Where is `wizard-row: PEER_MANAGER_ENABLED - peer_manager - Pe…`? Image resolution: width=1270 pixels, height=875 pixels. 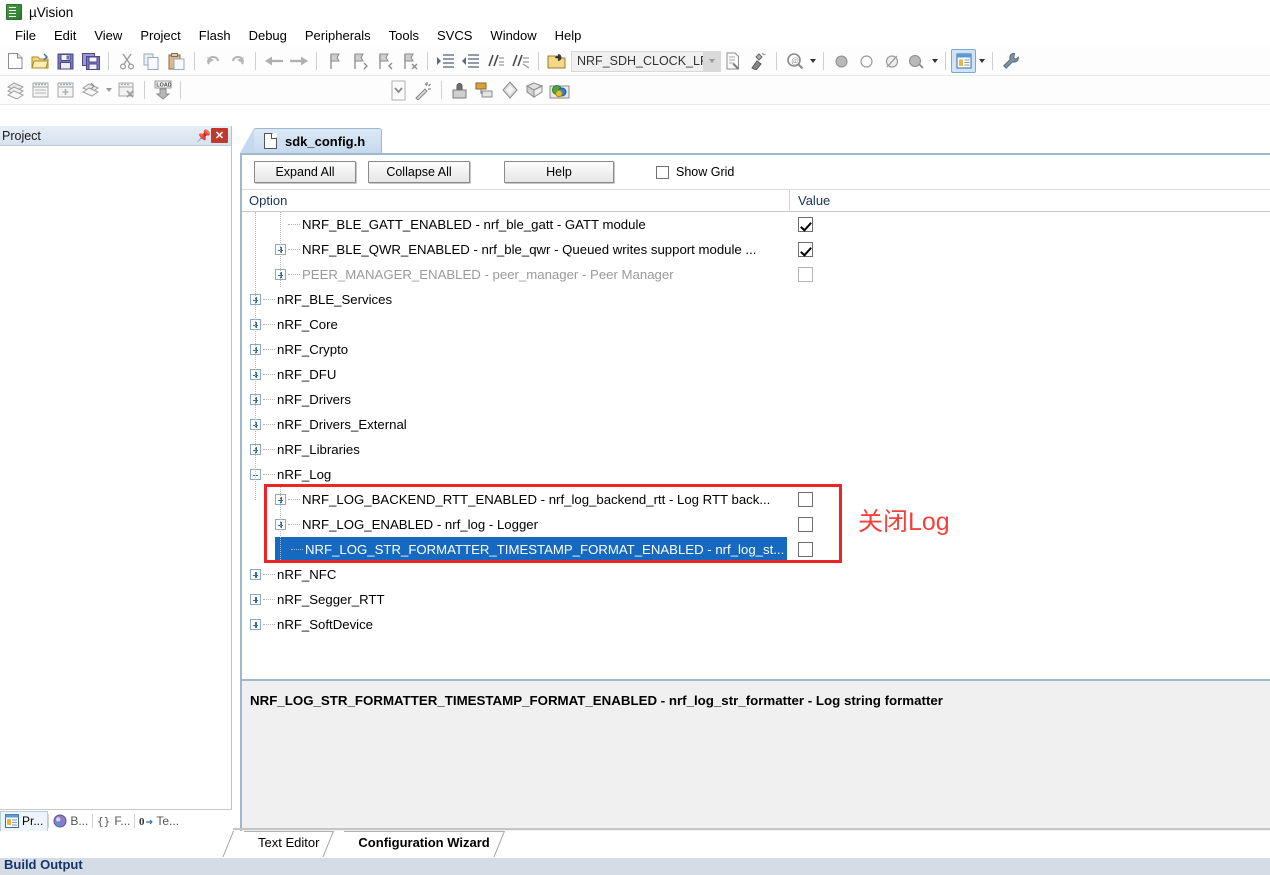
wizard-row: PEER_MANAGER_ENABLED - peer_manager - Pe… is located at coordinates (756, 274).